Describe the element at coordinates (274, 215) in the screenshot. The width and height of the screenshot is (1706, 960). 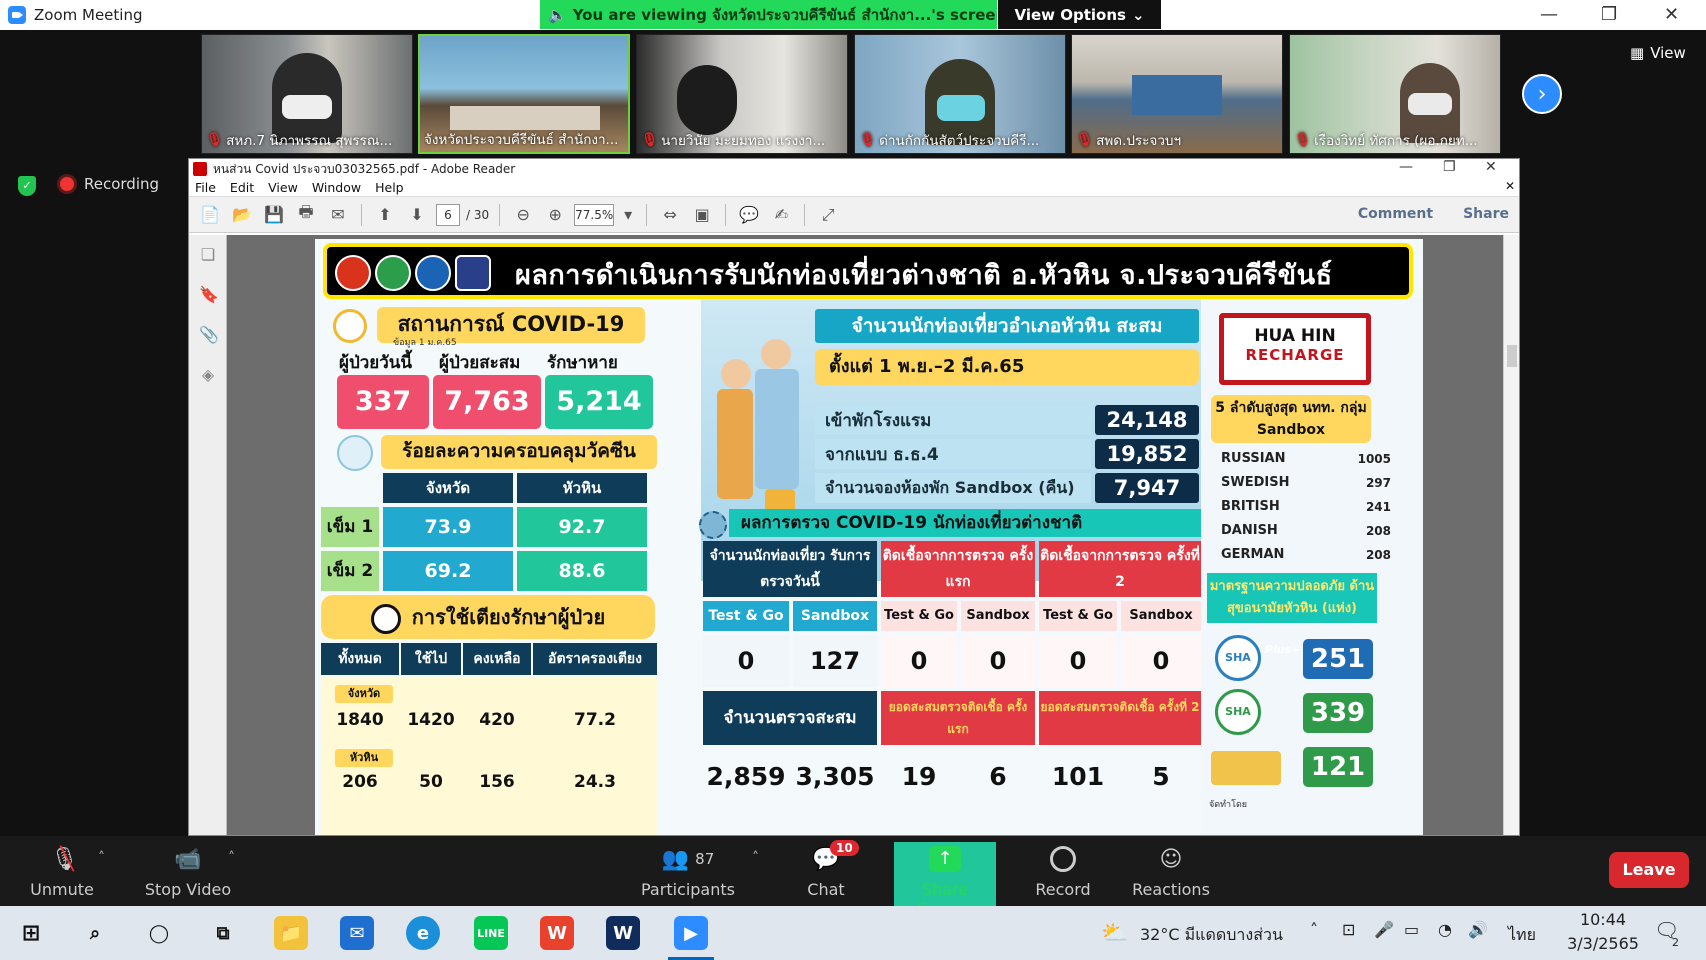
I see `save-icon: 💾` at that location.